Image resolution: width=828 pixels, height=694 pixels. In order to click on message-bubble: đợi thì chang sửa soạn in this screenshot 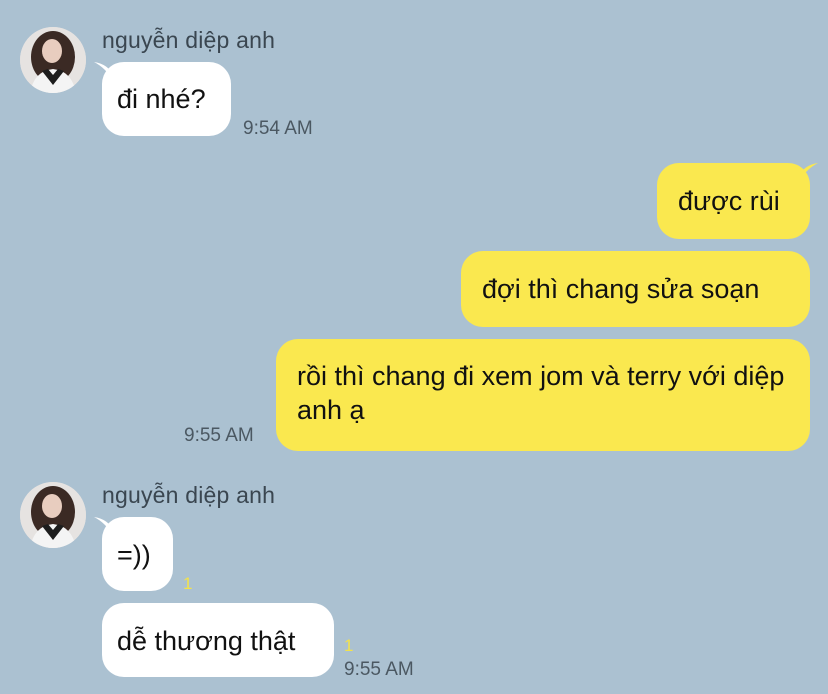, I will do `click(635, 289)`.